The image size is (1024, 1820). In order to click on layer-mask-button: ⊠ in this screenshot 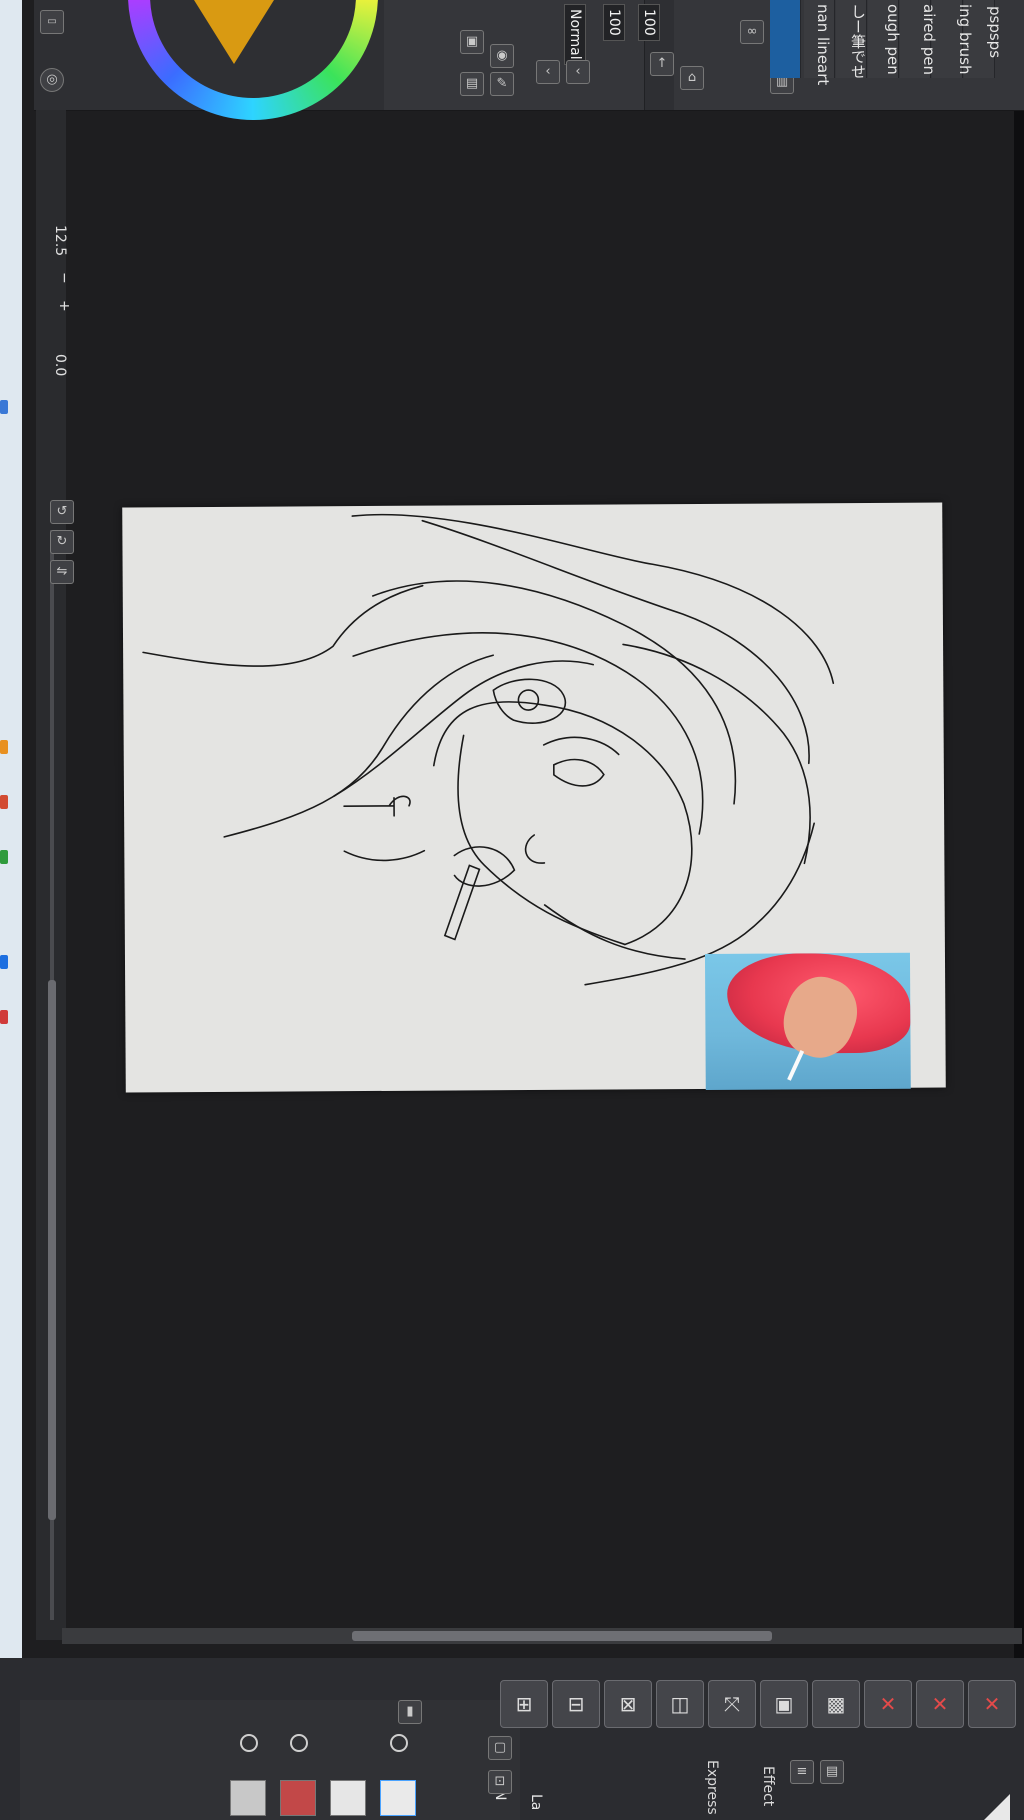, I will do `click(628, 1704)`.